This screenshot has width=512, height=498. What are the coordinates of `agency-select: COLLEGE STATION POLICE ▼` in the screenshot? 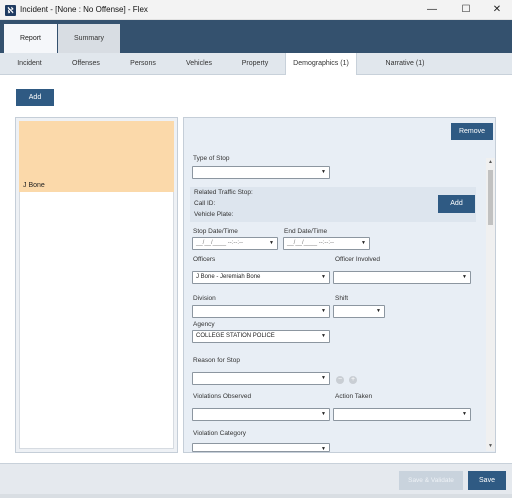 It's located at (261, 336).